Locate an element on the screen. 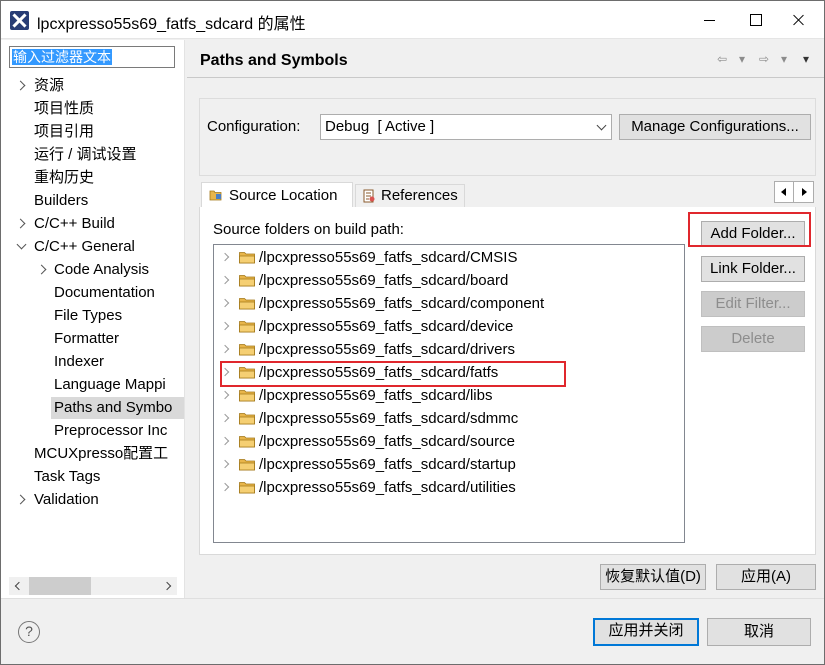  scroll-left-icon is located at coordinates (18, 586).